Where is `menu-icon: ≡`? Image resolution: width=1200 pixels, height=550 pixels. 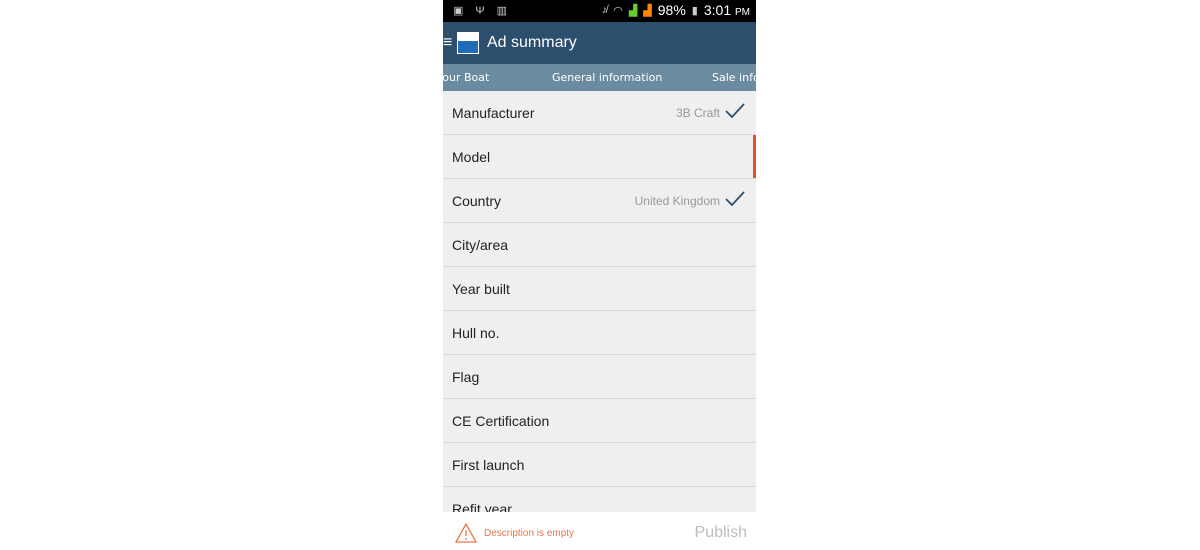
menu-icon: ≡ is located at coordinates (448, 43).